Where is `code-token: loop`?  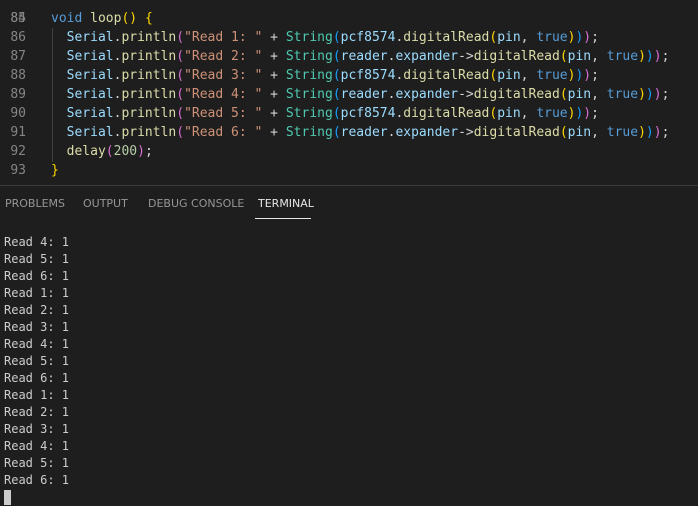 code-token: loop is located at coordinates (106, 18).